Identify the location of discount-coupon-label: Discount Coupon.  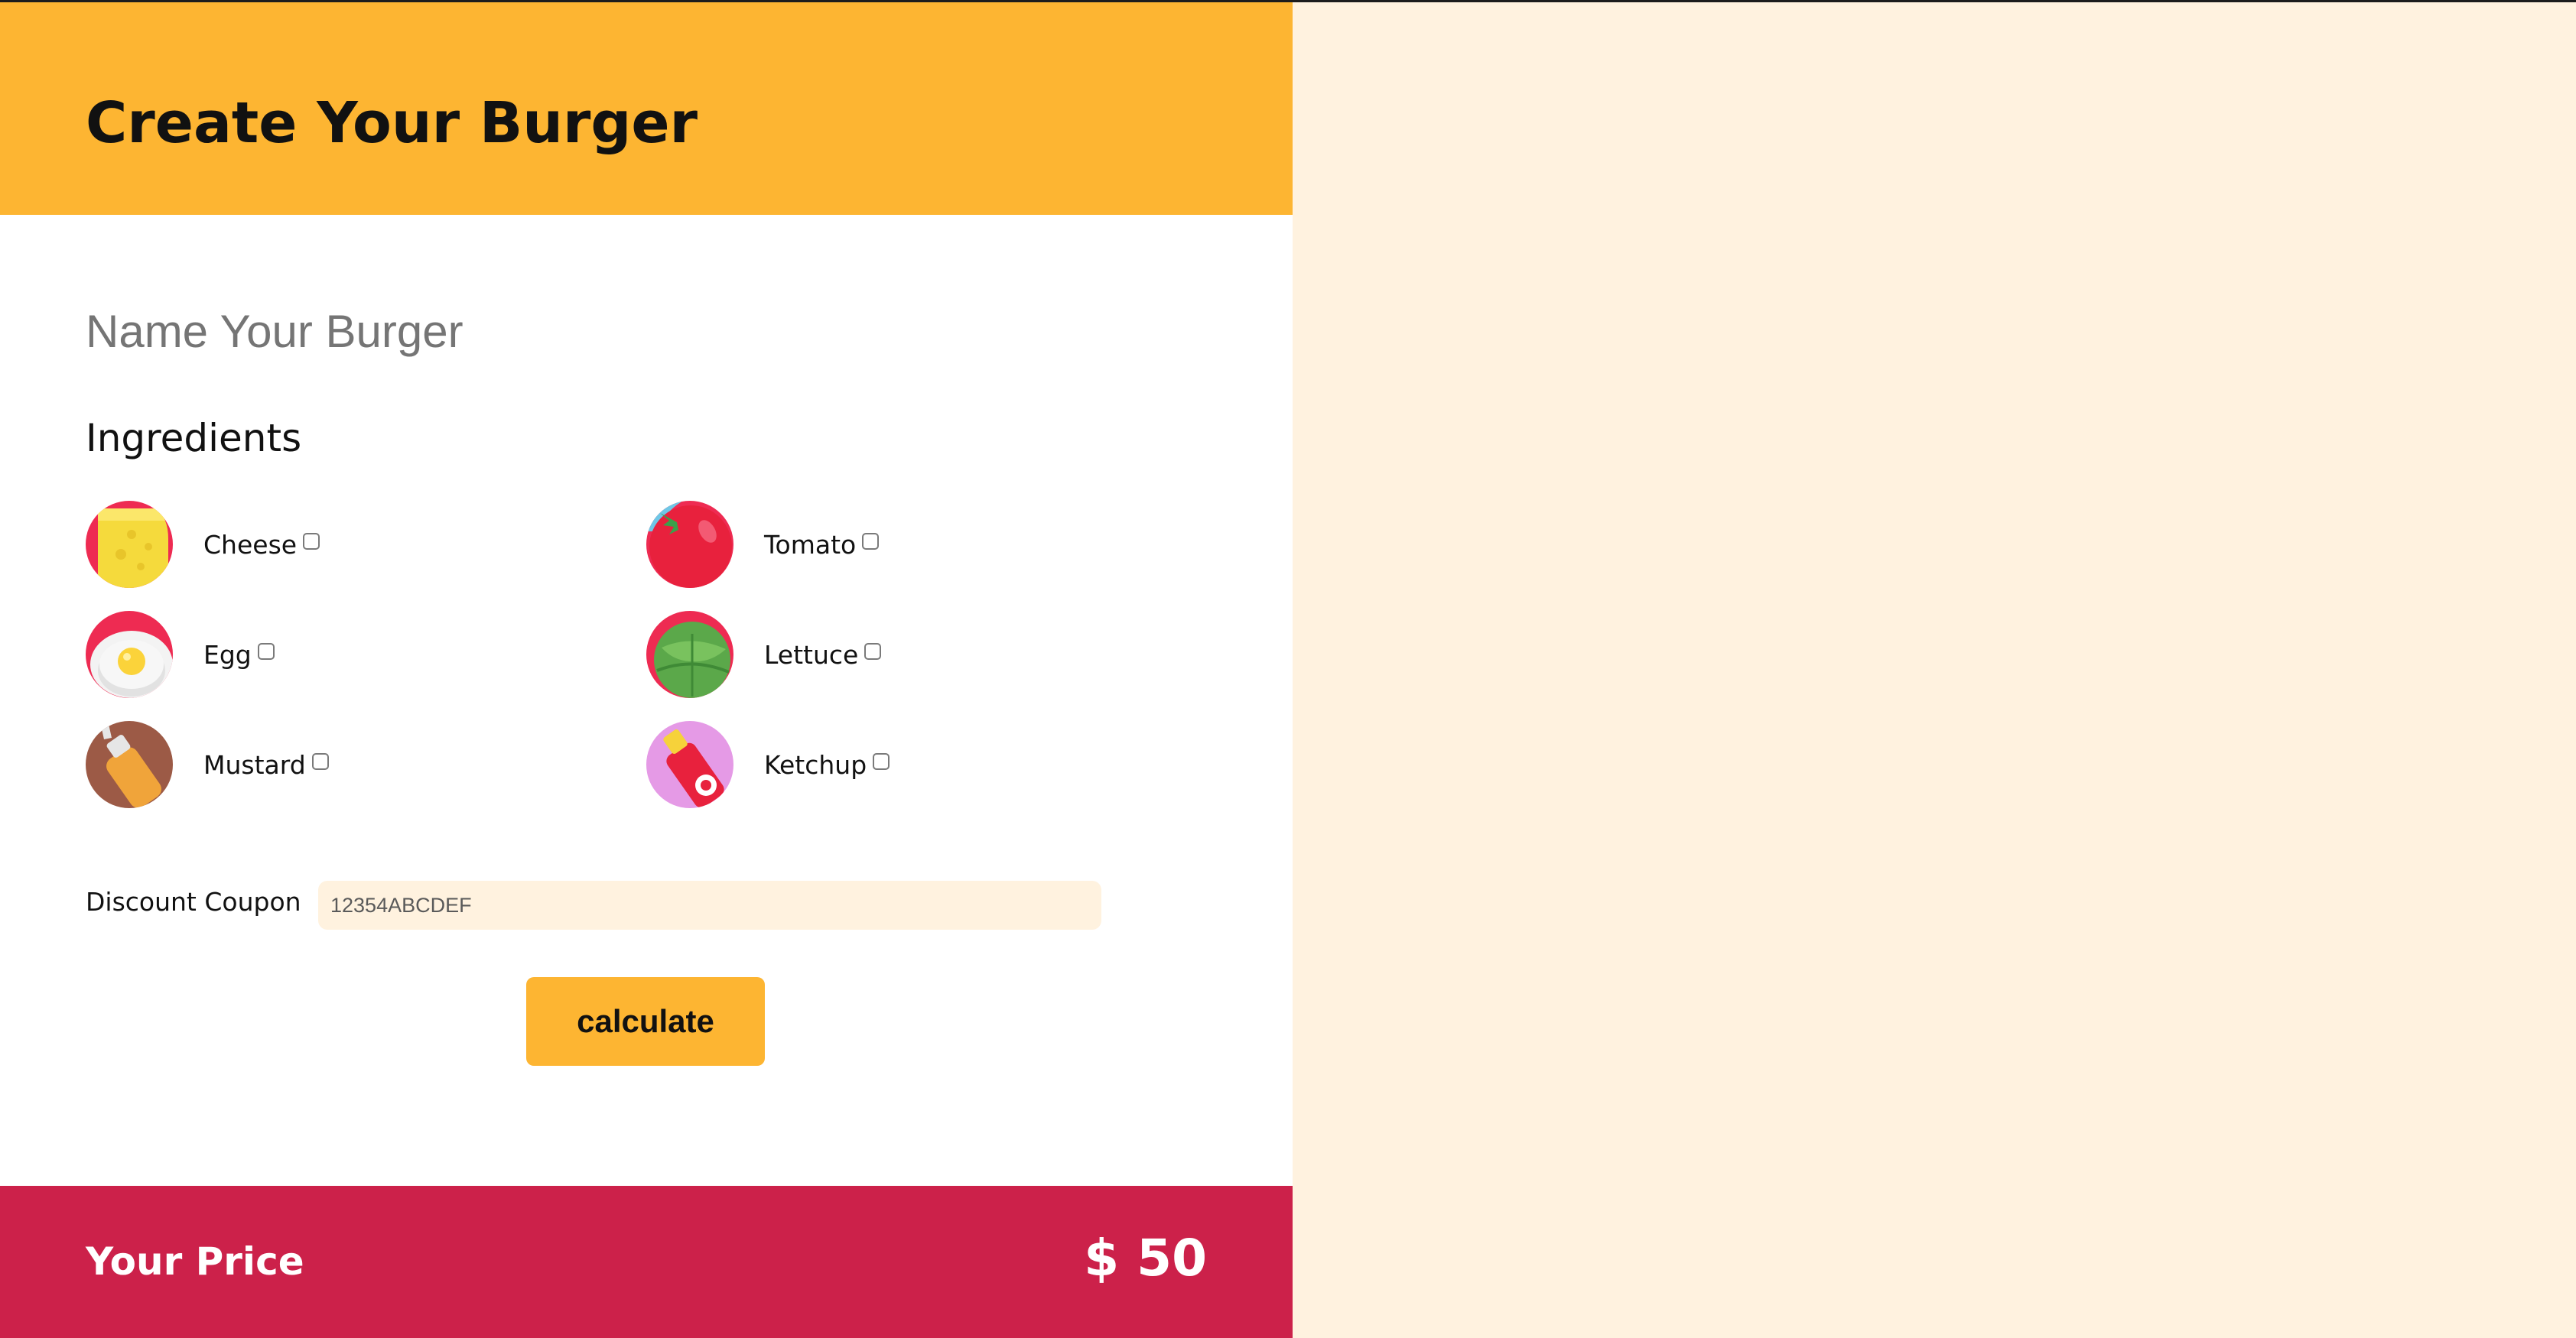
(193, 902).